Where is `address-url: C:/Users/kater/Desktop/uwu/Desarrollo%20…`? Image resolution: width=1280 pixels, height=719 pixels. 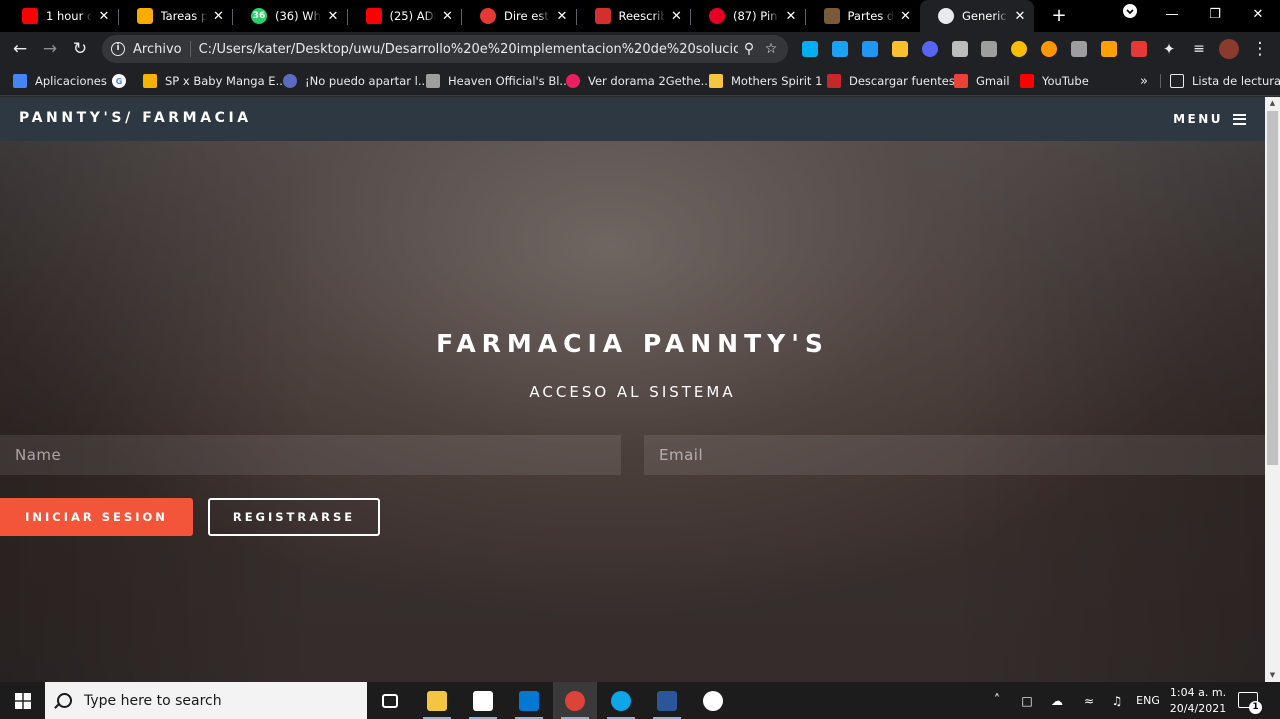
address-url: C:/Users/kater/Desktop/uwu/Desarrollo%20… is located at coordinates (468, 49).